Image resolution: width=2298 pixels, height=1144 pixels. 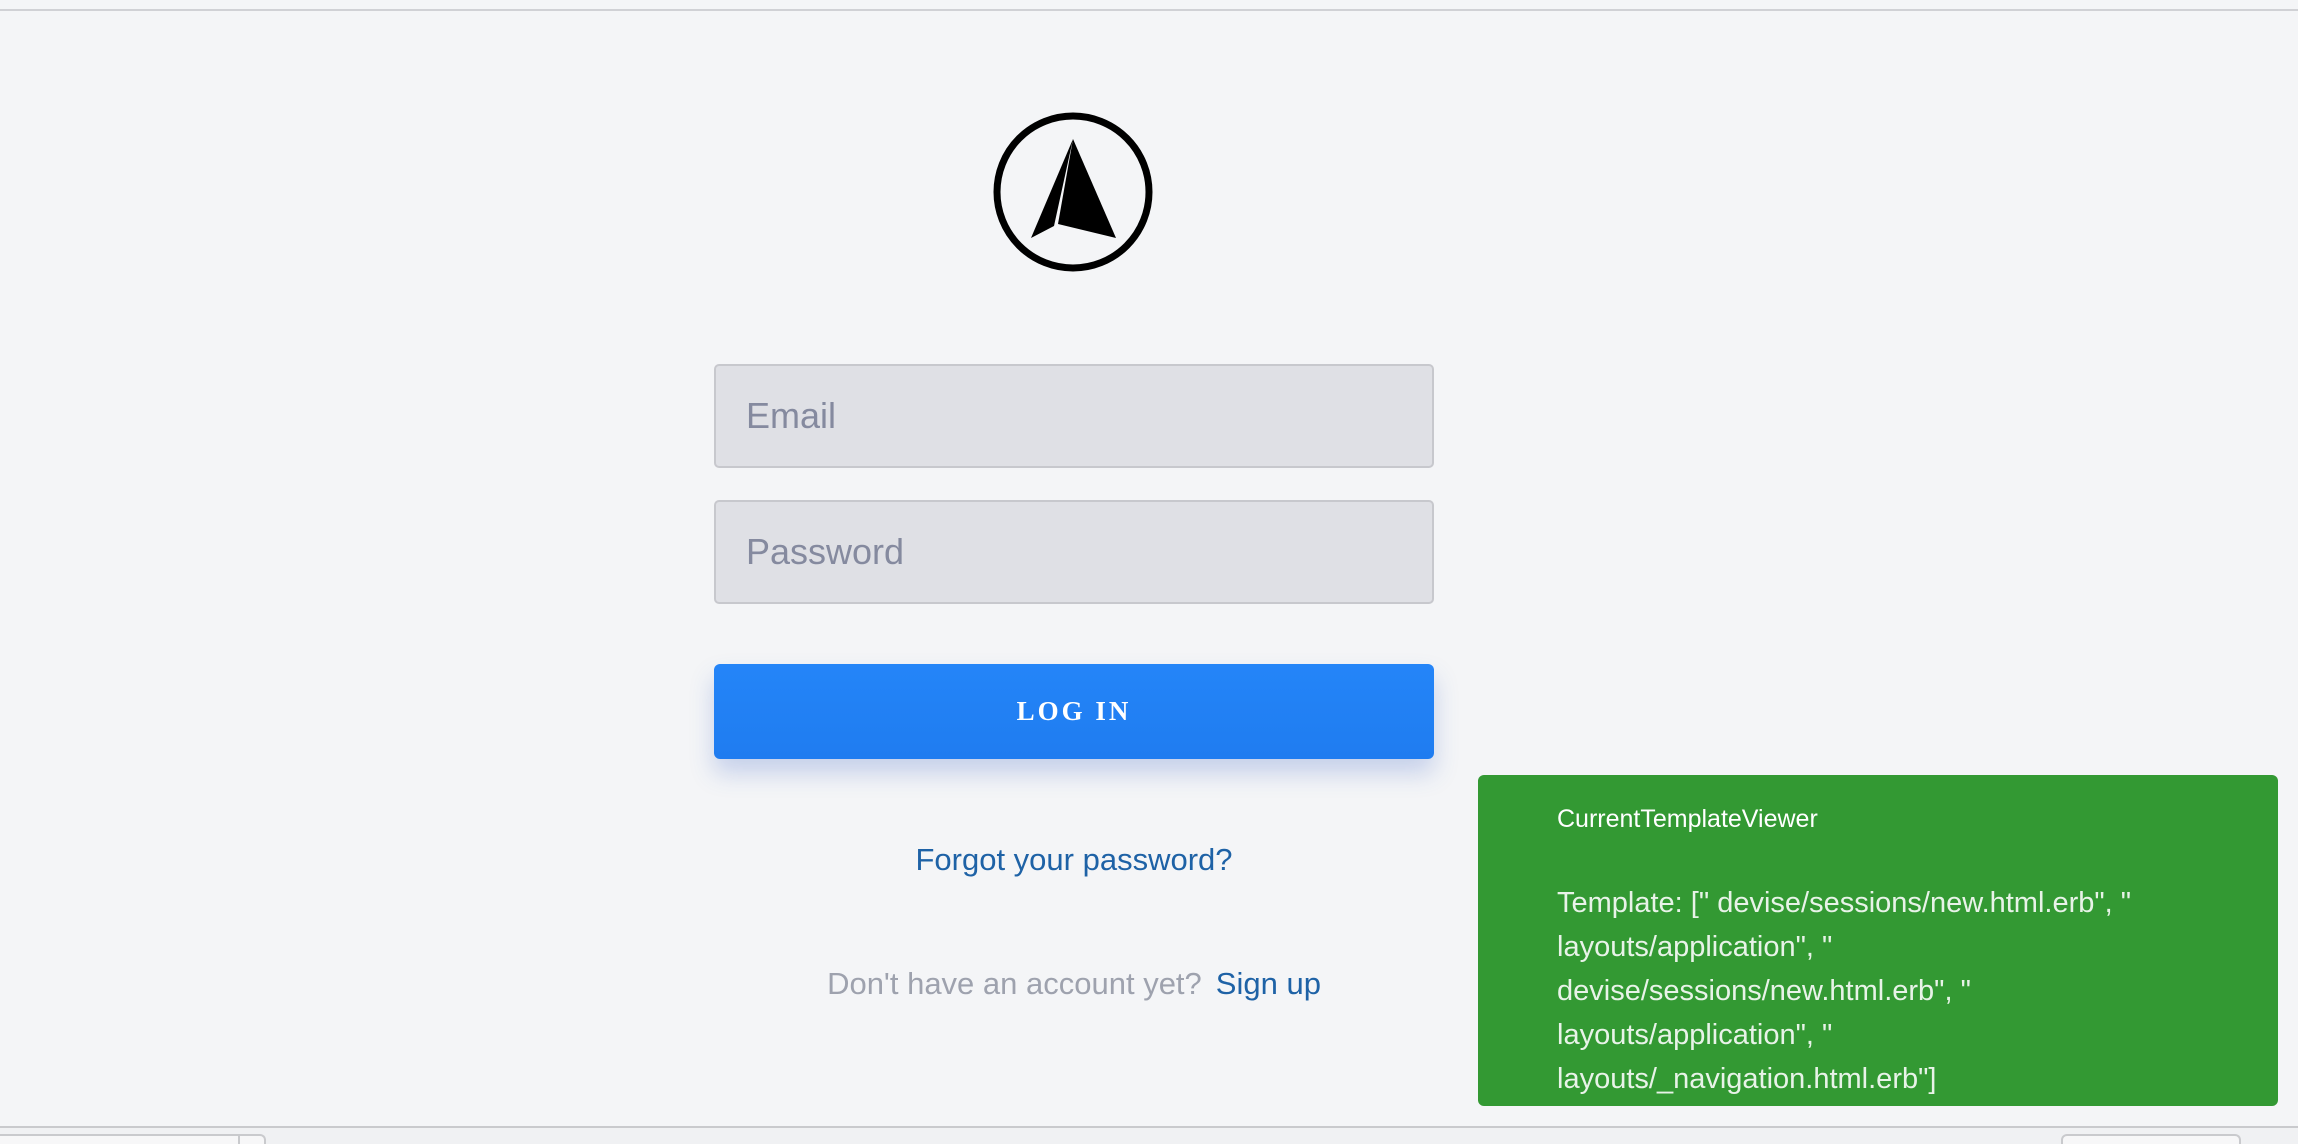 What do you see at coordinates (1073, 192) in the screenshot?
I see `compass-arrow-icon` at bounding box center [1073, 192].